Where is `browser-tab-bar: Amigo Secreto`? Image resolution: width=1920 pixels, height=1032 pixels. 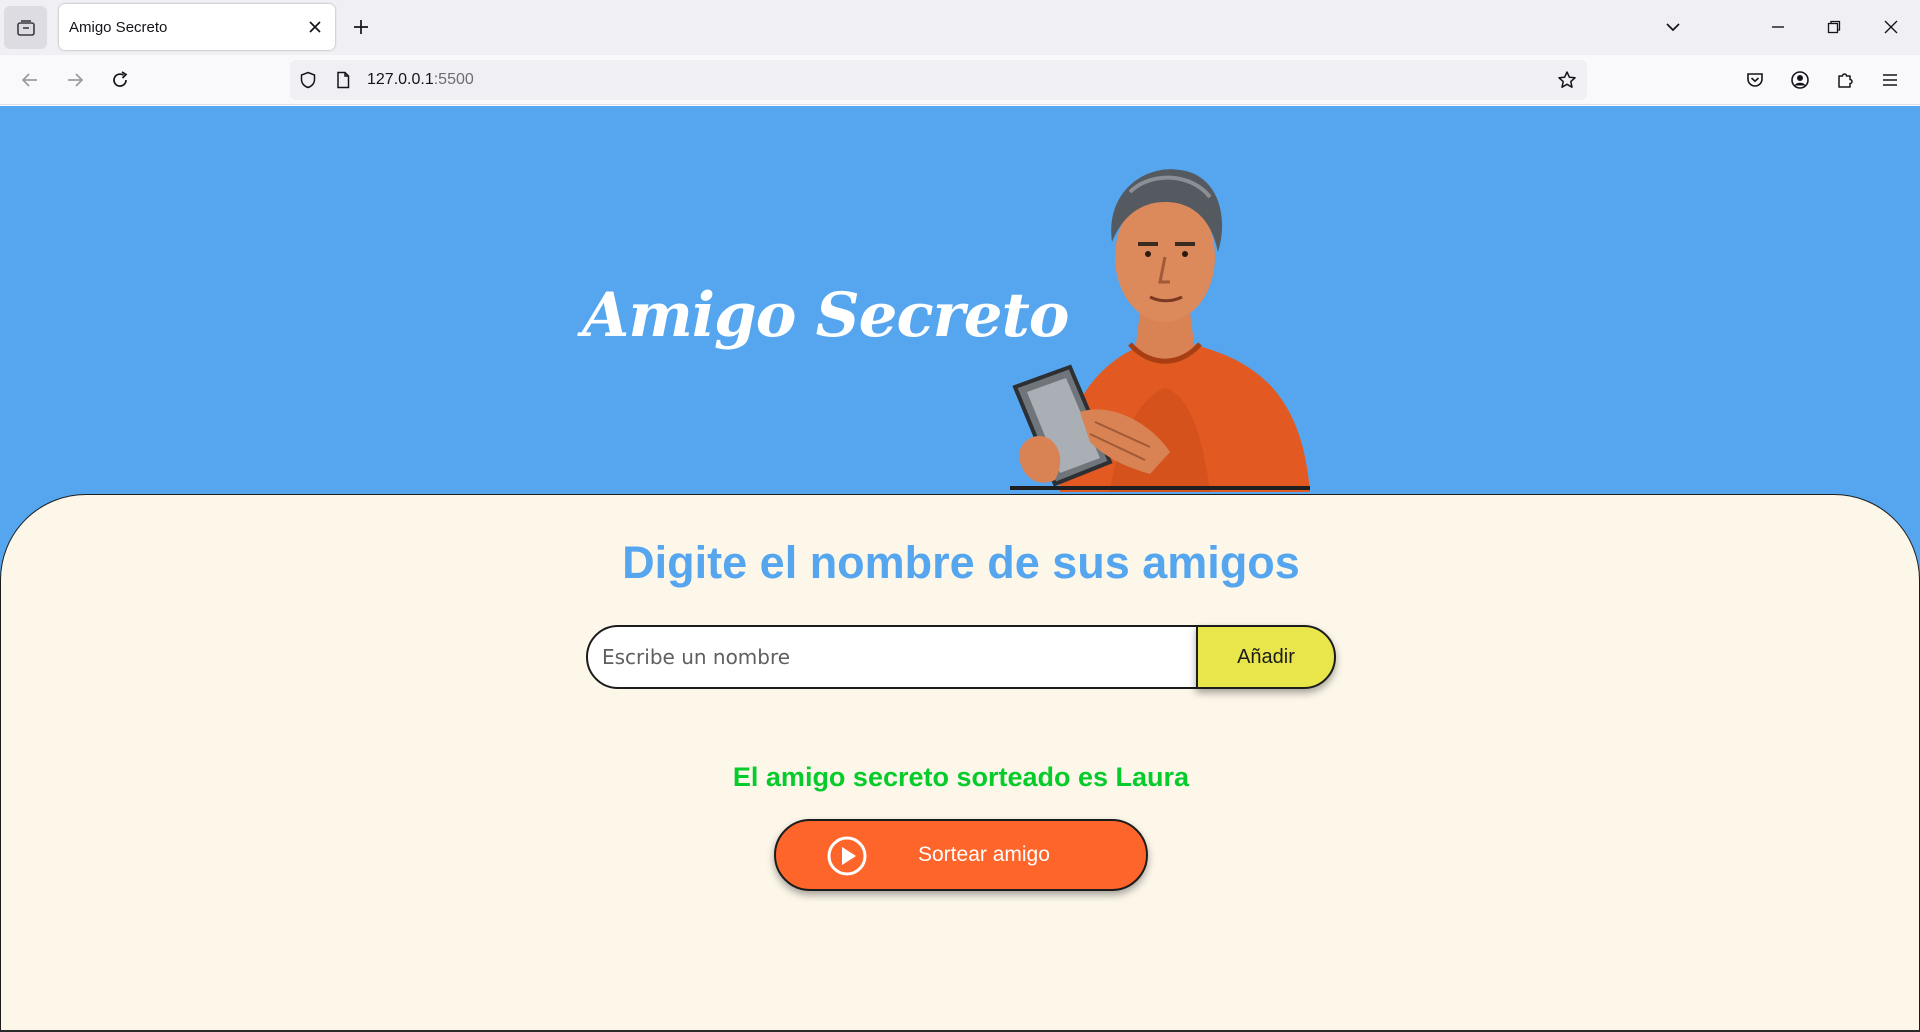
browser-tab-bar: Amigo Secreto is located at coordinates (960, 27).